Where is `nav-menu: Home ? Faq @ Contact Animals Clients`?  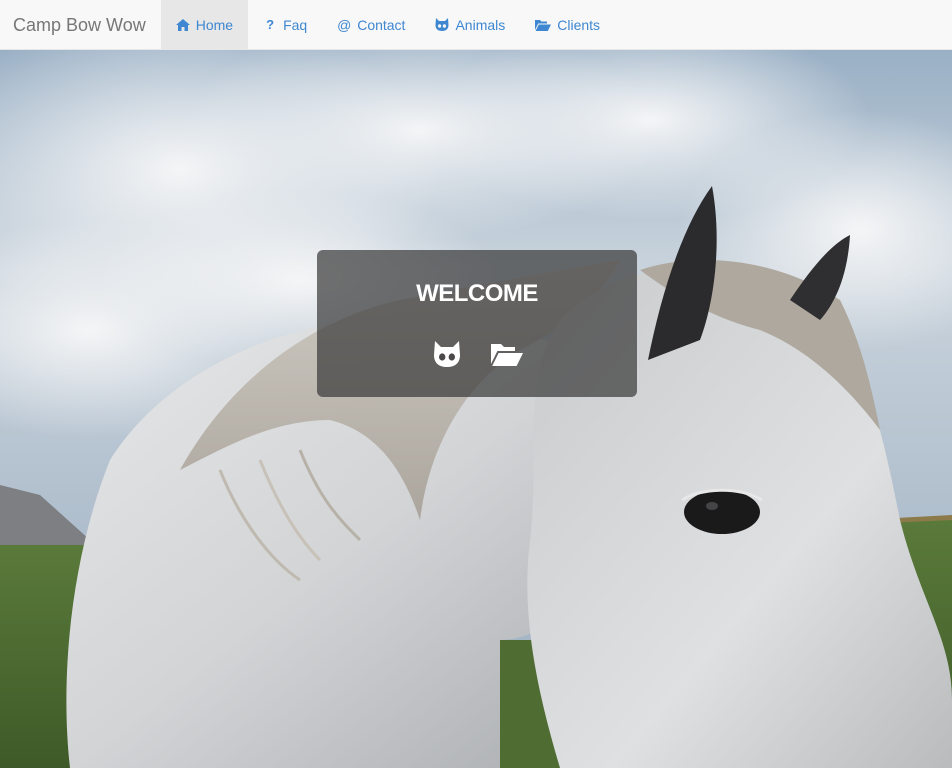 nav-menu: Home ? Faq @ Contact Animals Clients is located at coordinates (387, 24).